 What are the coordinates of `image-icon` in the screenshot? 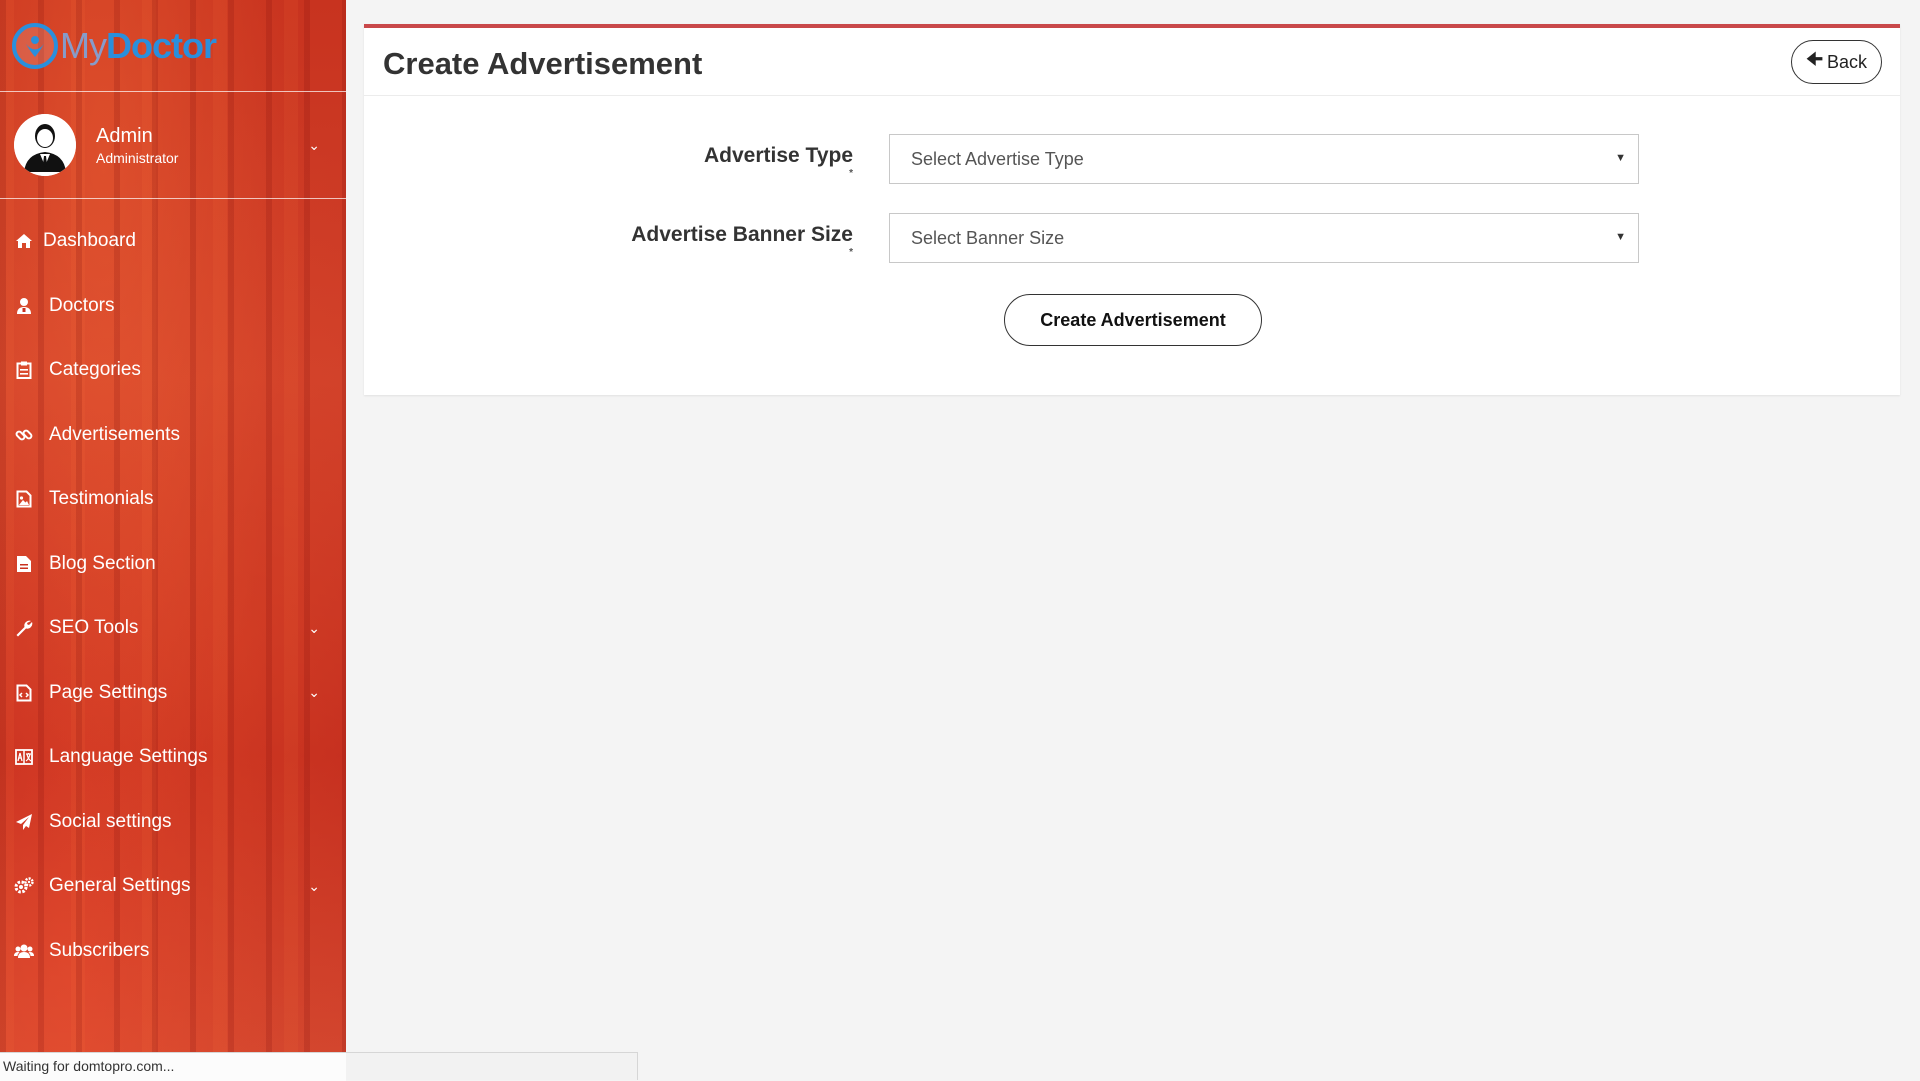 It's located at (24, 499).